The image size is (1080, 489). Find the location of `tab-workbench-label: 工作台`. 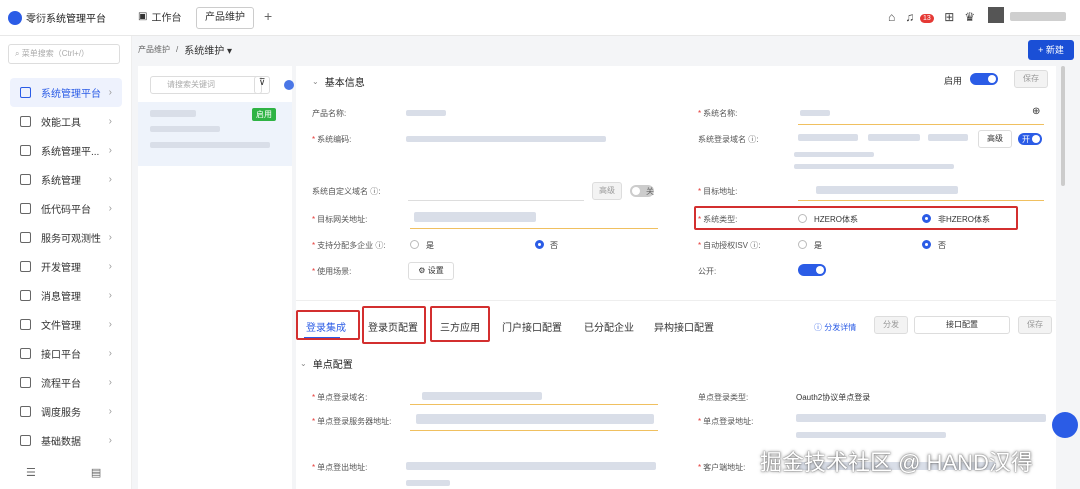

tab-workbench-label: 工作台 is located at coordinates (166, 18).